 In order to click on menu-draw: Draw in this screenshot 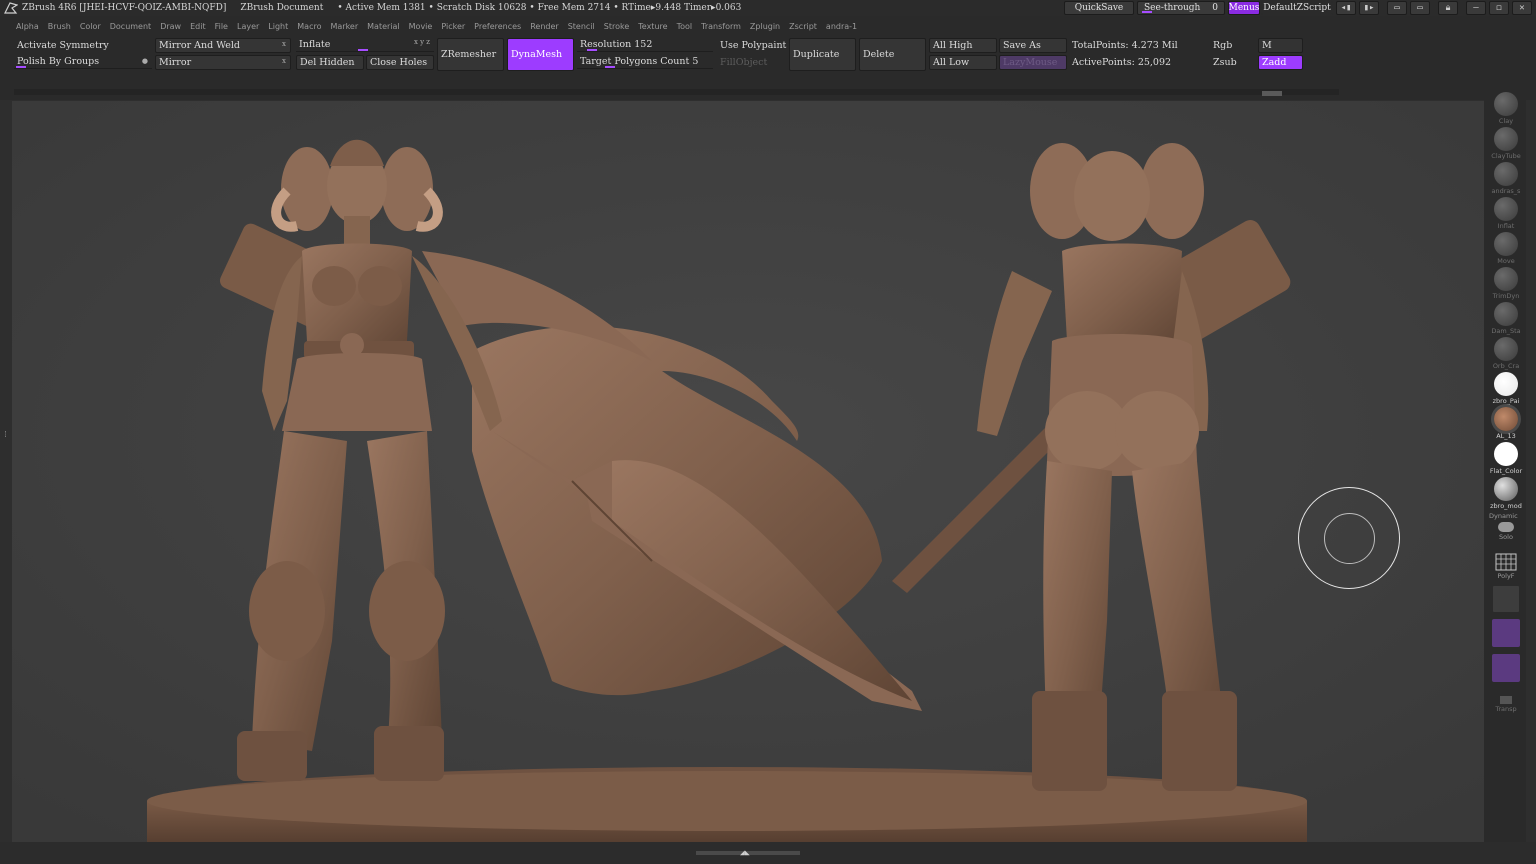, I will do `click(170, 26)`.